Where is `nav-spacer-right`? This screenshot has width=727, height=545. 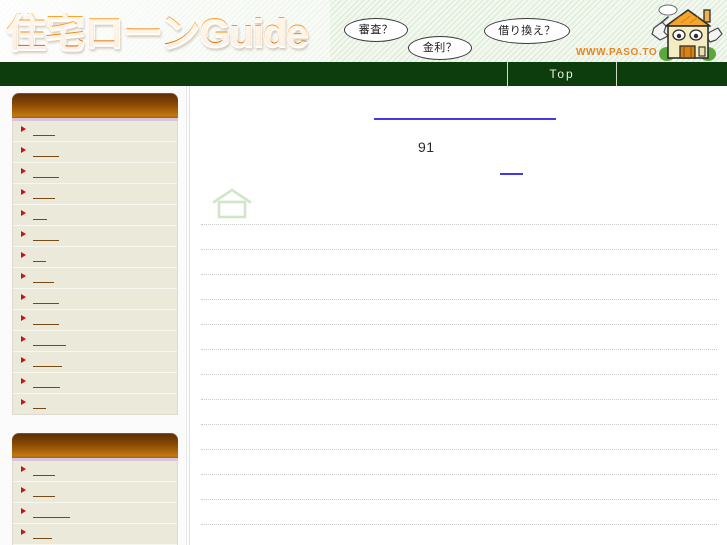 nav-spacer-right is located at coordinates (672, 74).